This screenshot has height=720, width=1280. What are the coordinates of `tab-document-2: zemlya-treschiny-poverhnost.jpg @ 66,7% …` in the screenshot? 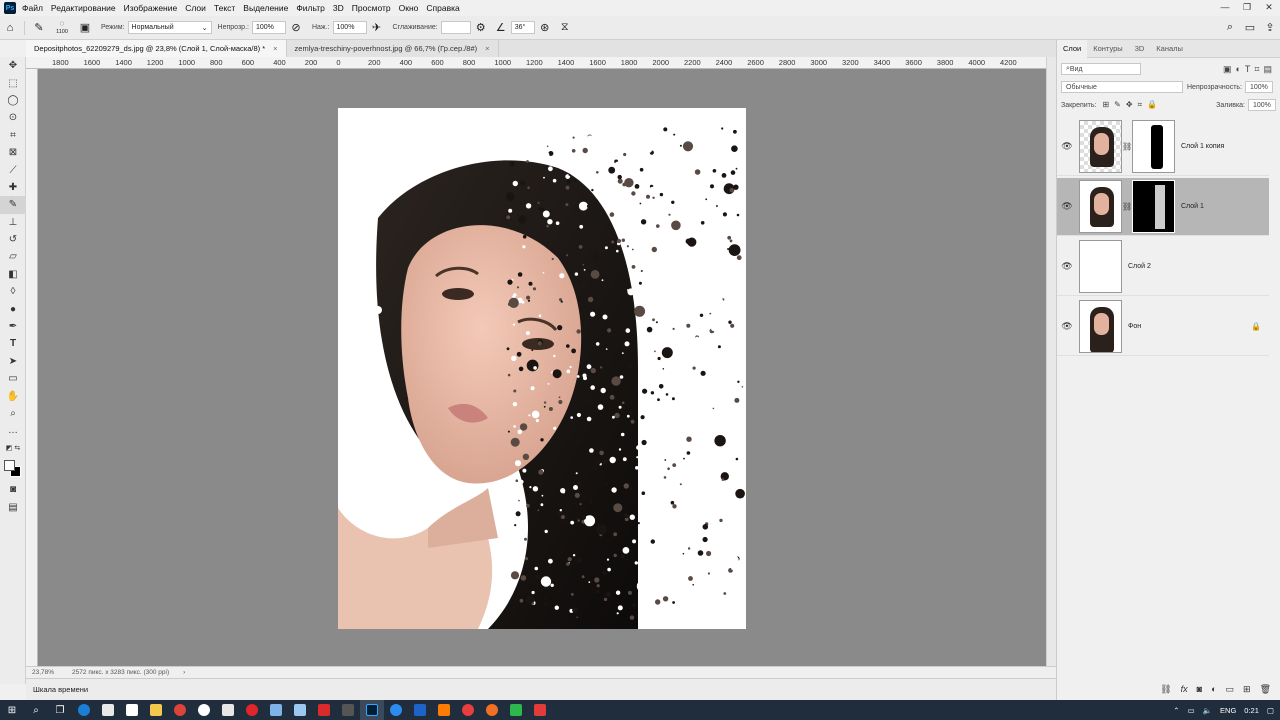 It's located at (393, 48).